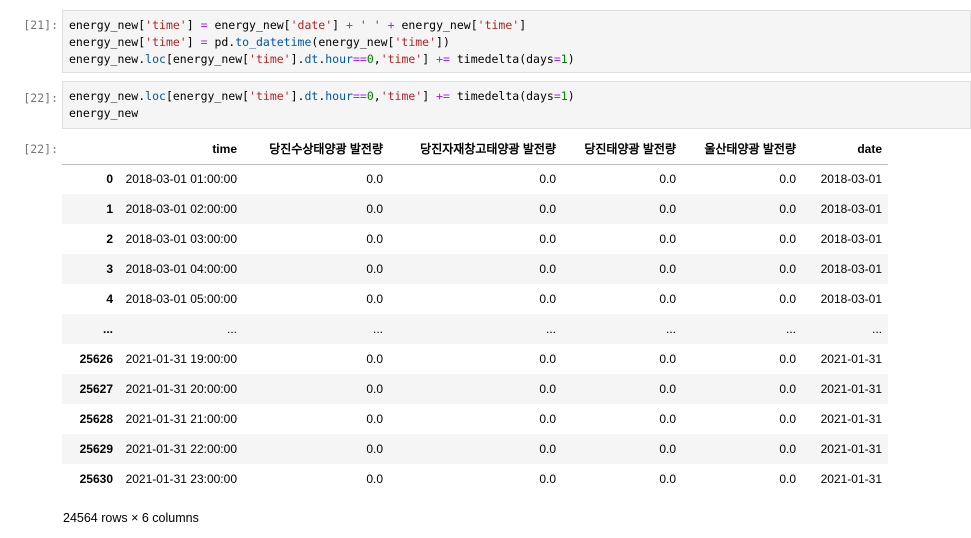 The width and height of the screenshot is (971, 538). I want to click on row-index: 2, so click(109, 239).